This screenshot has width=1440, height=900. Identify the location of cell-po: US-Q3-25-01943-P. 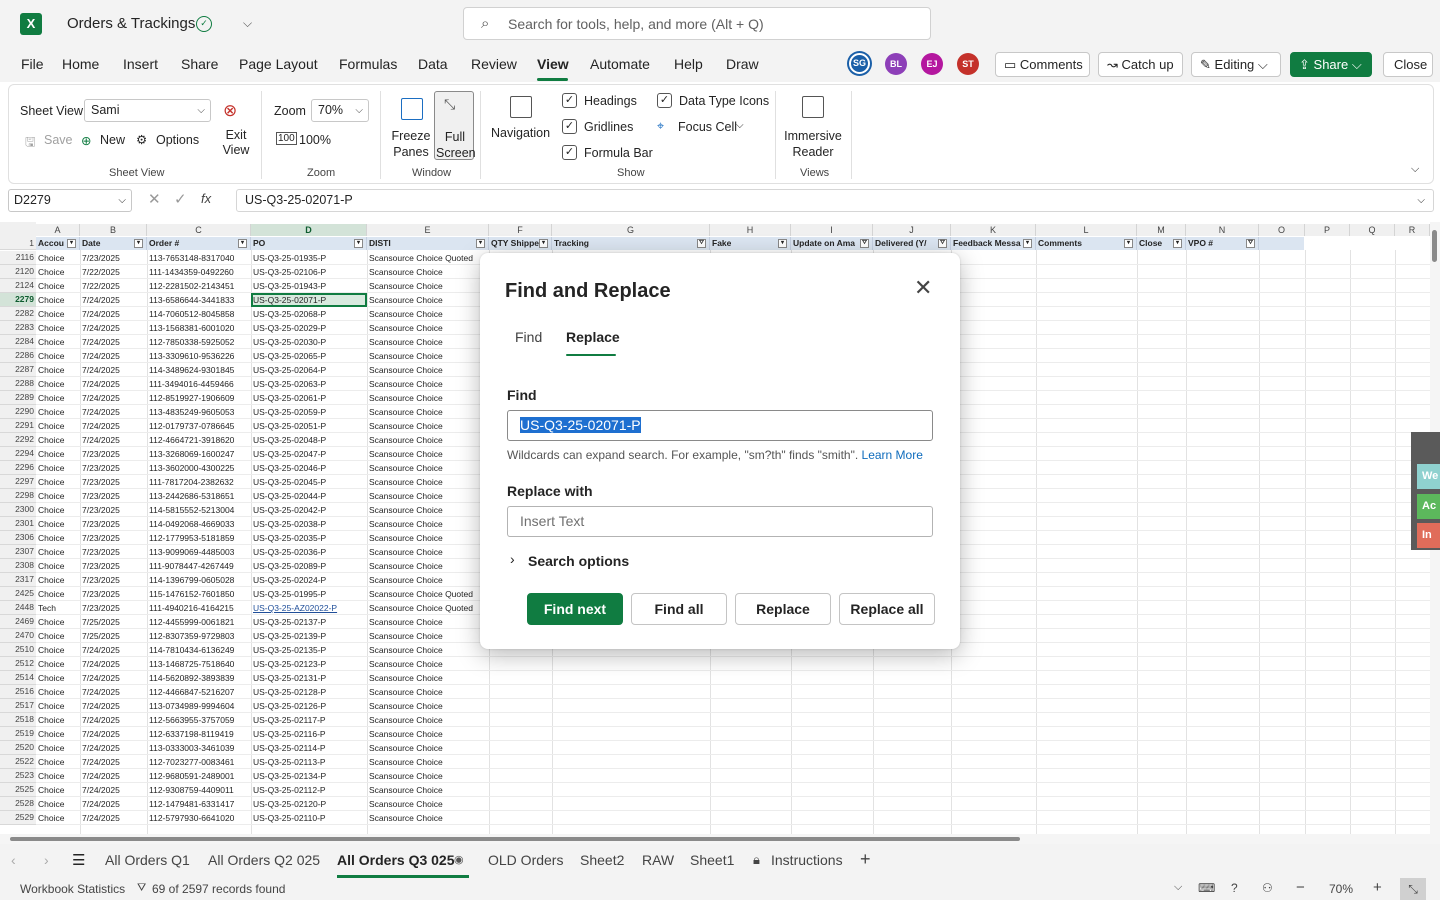
(309, 286).